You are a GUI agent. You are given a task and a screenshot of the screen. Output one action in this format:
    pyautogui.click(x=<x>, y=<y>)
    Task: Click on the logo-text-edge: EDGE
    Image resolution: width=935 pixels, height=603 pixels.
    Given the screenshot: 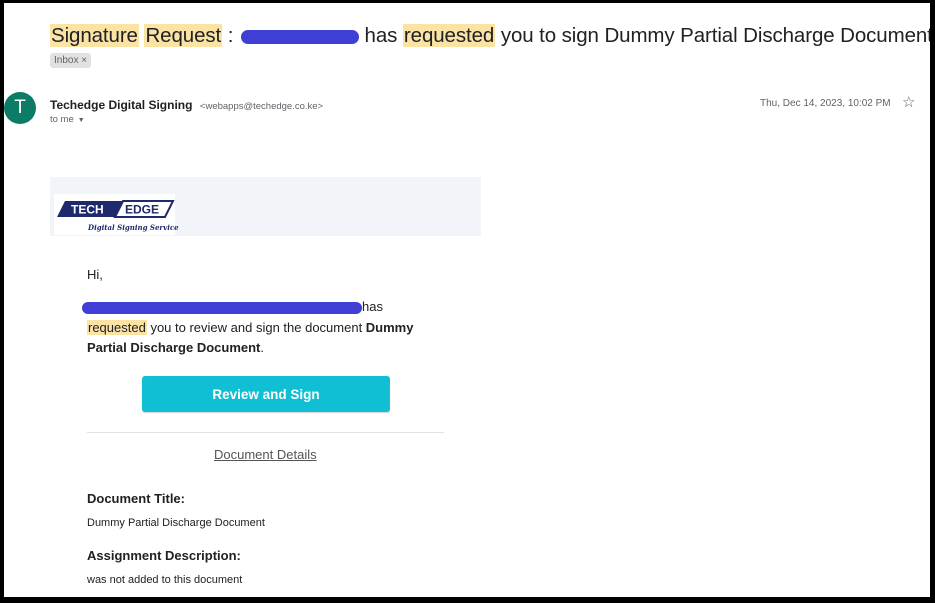 What is the action you would take?
    pyautogui.click(x=142, y=210)
    